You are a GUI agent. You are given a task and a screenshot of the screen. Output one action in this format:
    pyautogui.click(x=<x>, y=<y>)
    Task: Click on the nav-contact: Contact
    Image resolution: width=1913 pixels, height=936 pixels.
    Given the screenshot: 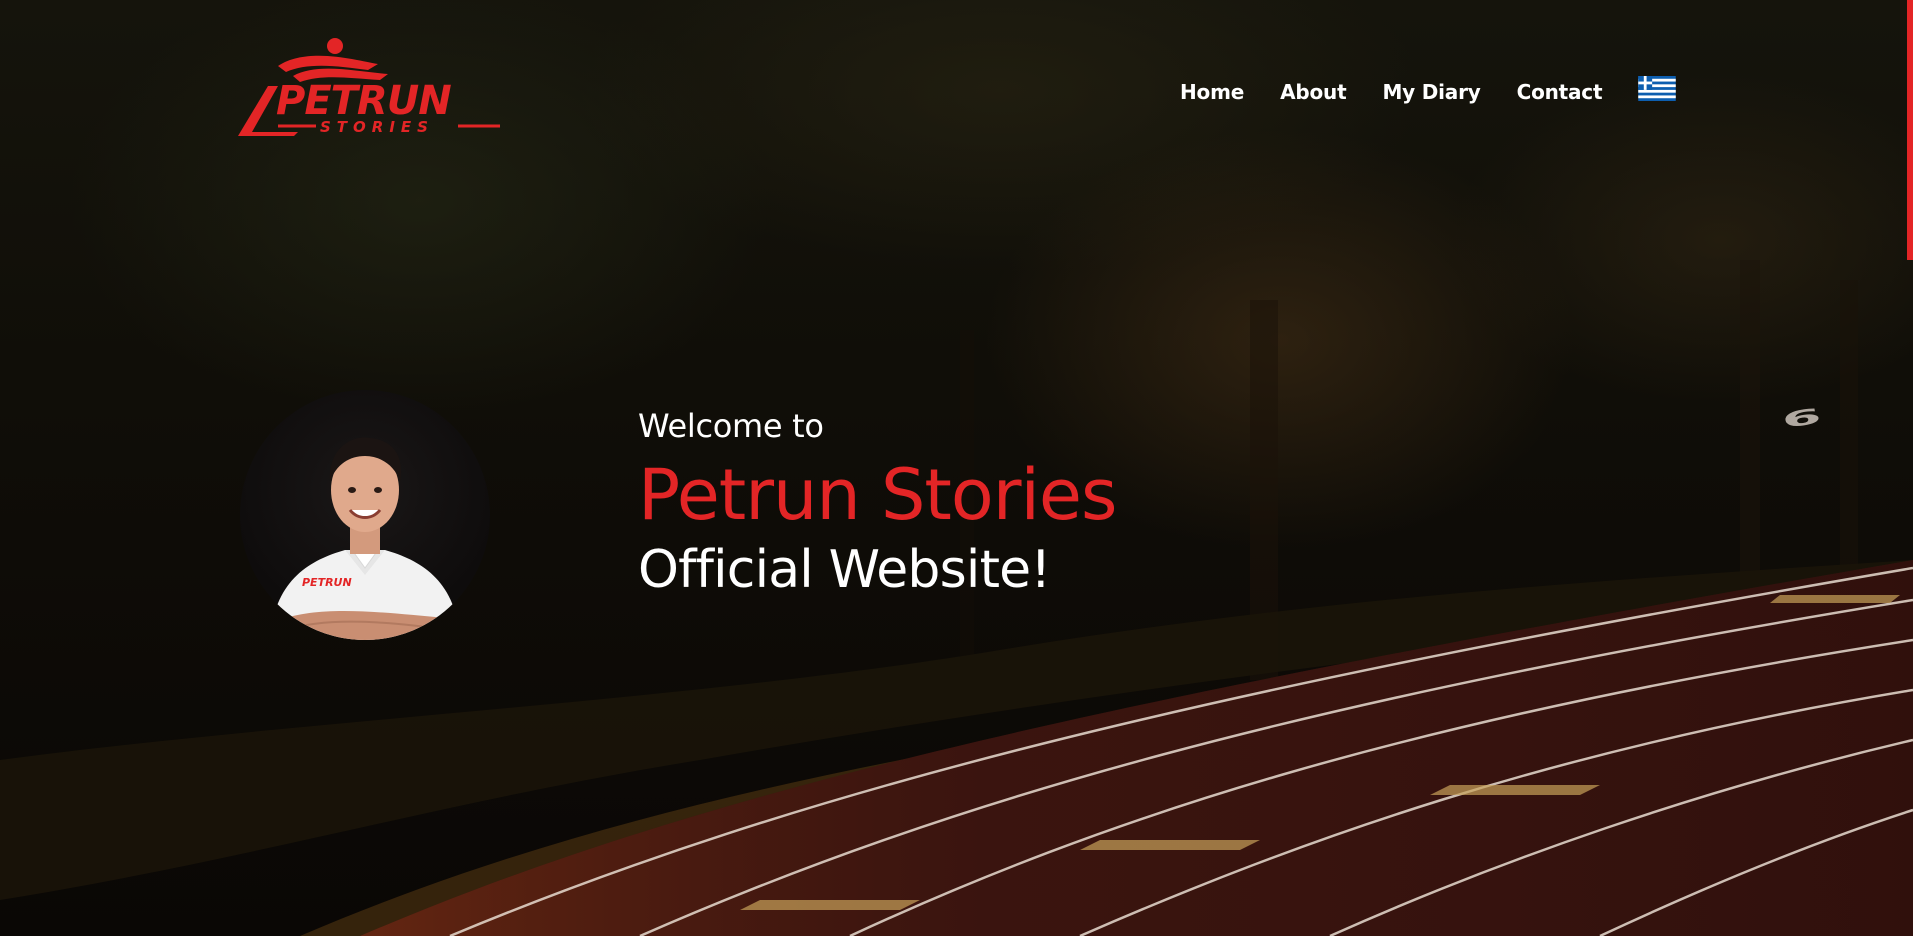 What is the action you would take?
    pyautogui.click(x=1560, y=92)
    